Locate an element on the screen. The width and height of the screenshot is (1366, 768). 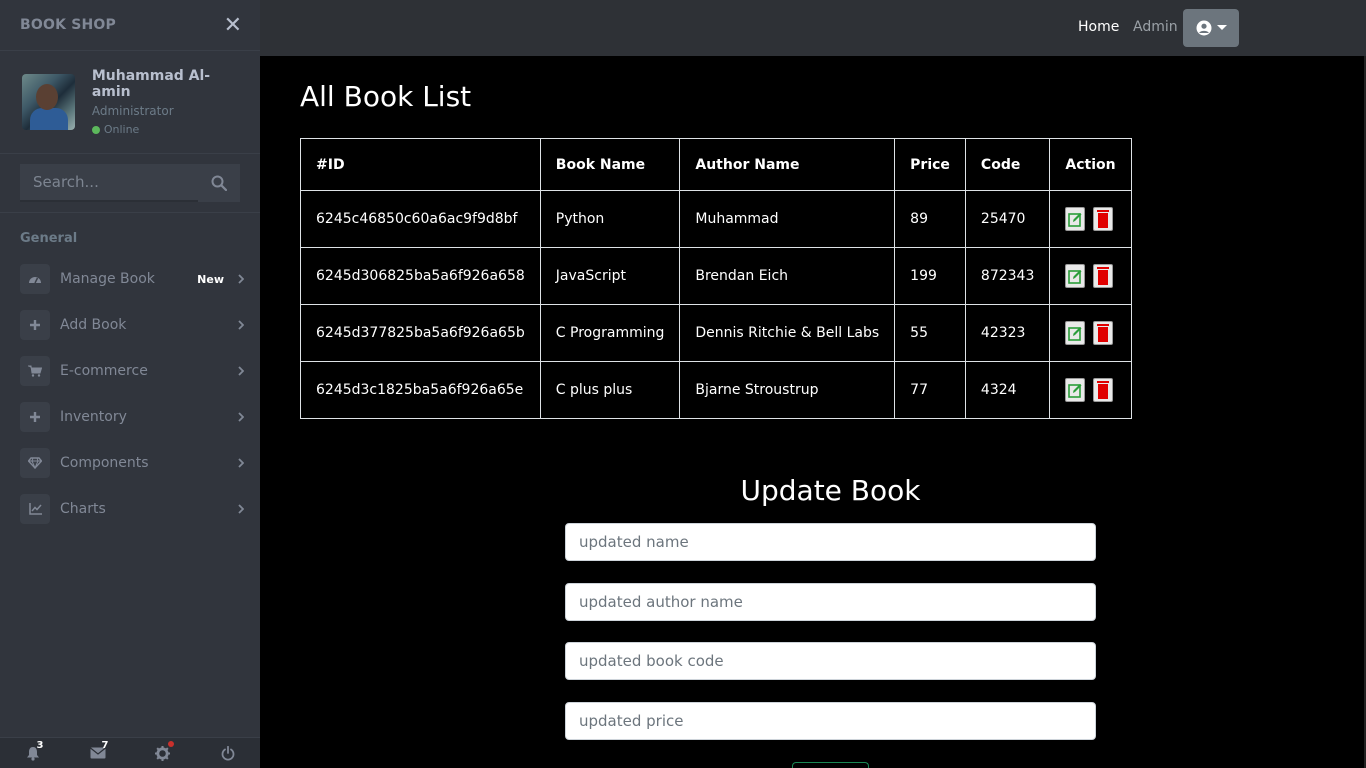
logout-button is located at coordinates (228, 753).